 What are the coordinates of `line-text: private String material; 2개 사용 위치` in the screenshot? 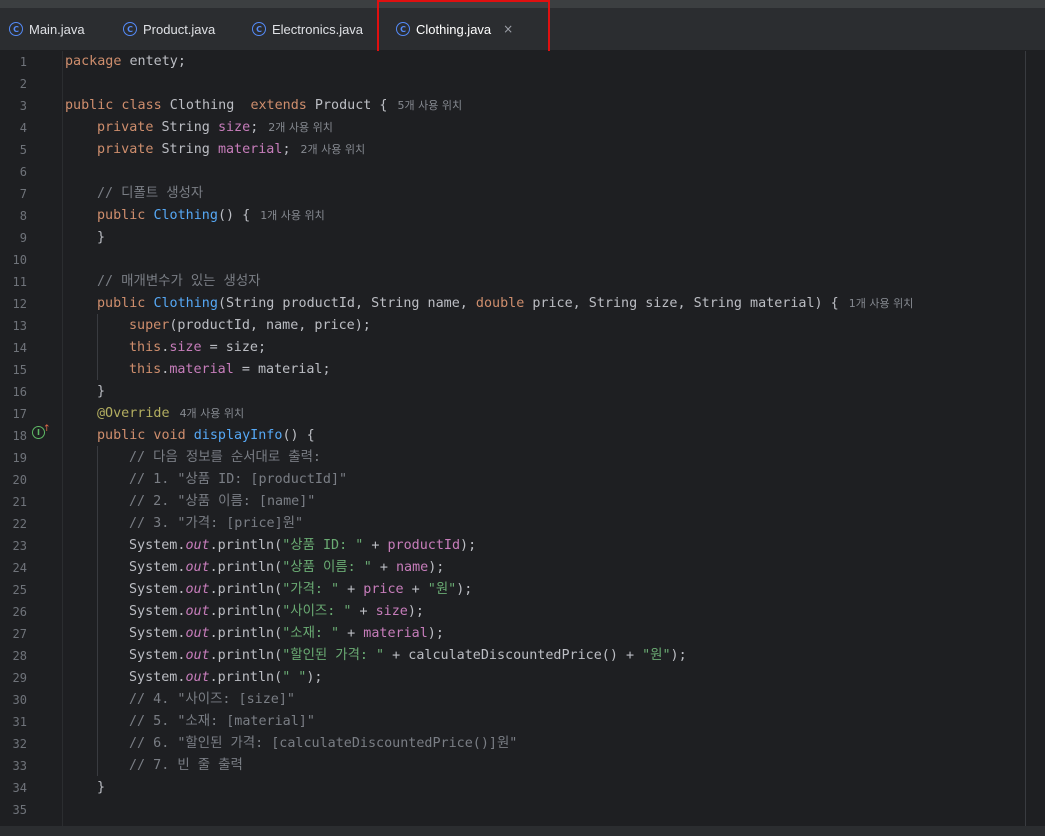 It's located at (231, 150).